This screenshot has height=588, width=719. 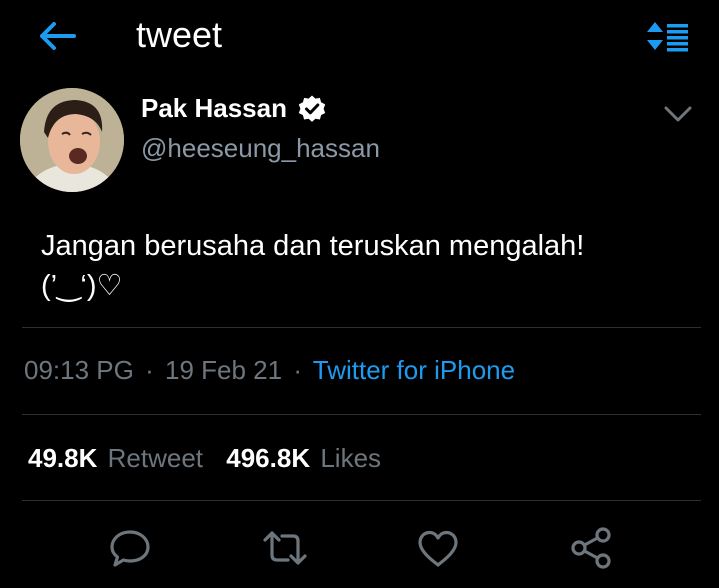 I want to click on retweets-stat: 49.8K Retweet, so click(x=123, y=458).